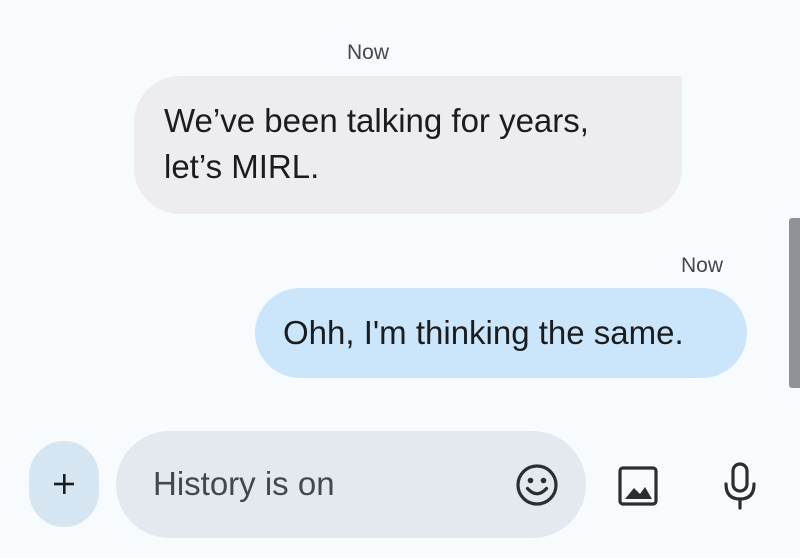  What do you see at coordinates (483, 332) in the screenshot?
I see `message-text: Ohh, I'm thinking the same.` at bounding box center [483, 332].